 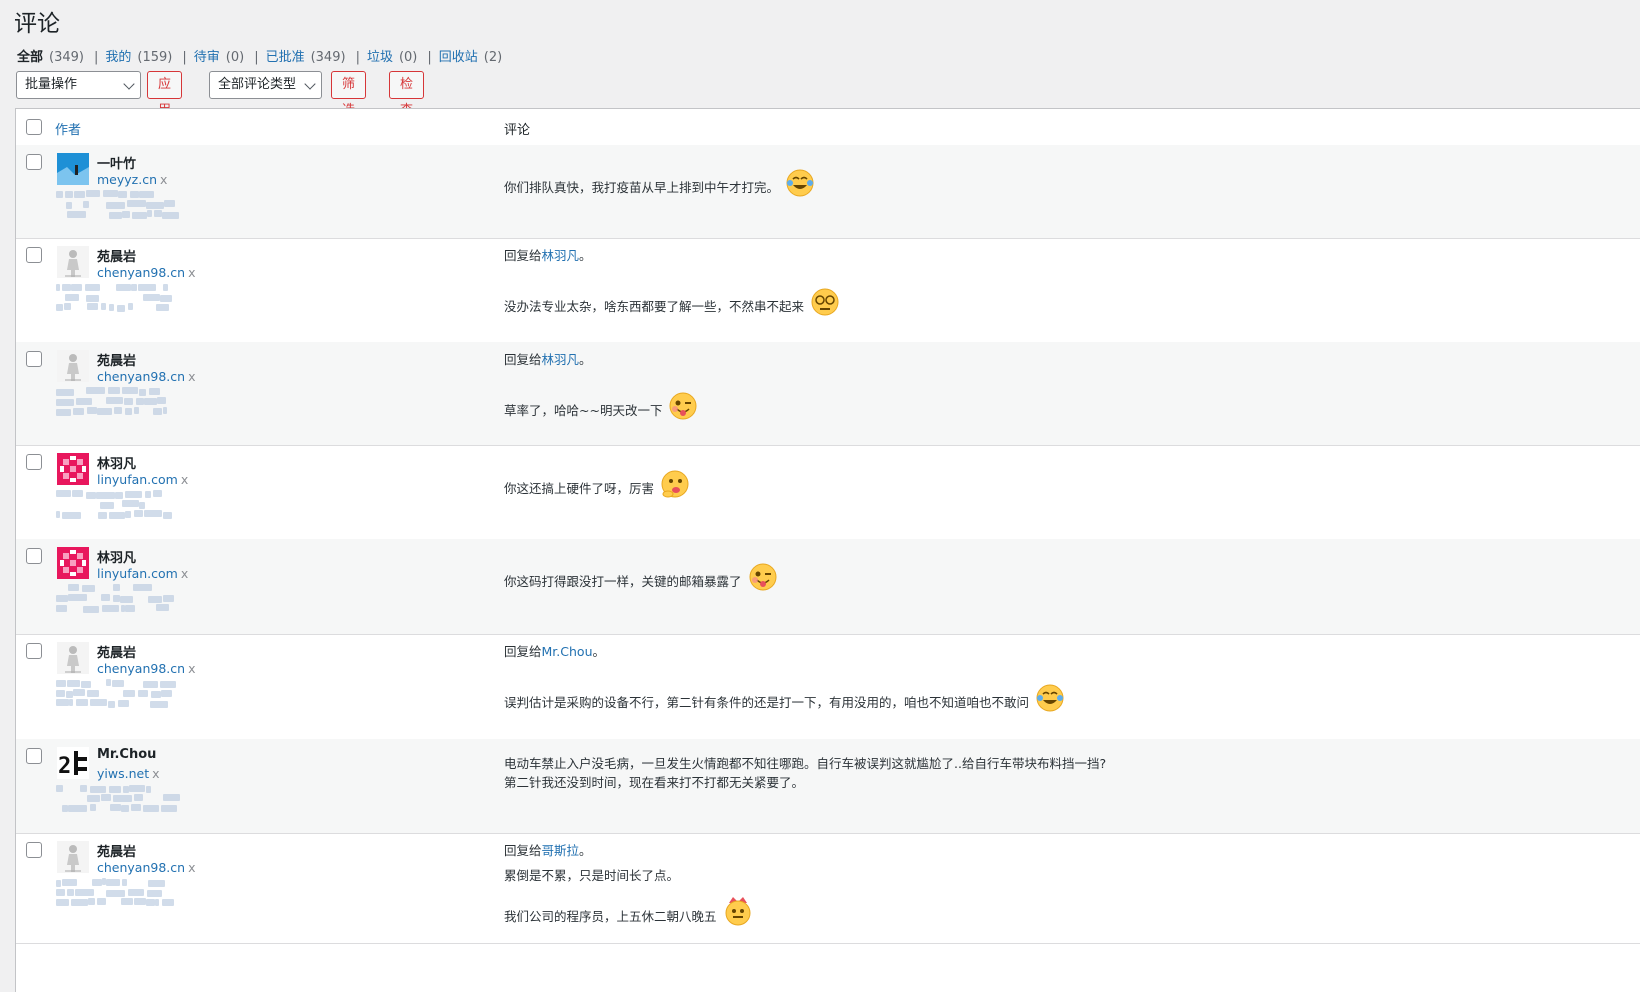 I want to click on comment-content: 回复给林羽凡。没办法专业太杂，啥东西都要了解一些，不然串不起来, so click(x=672, y=284).